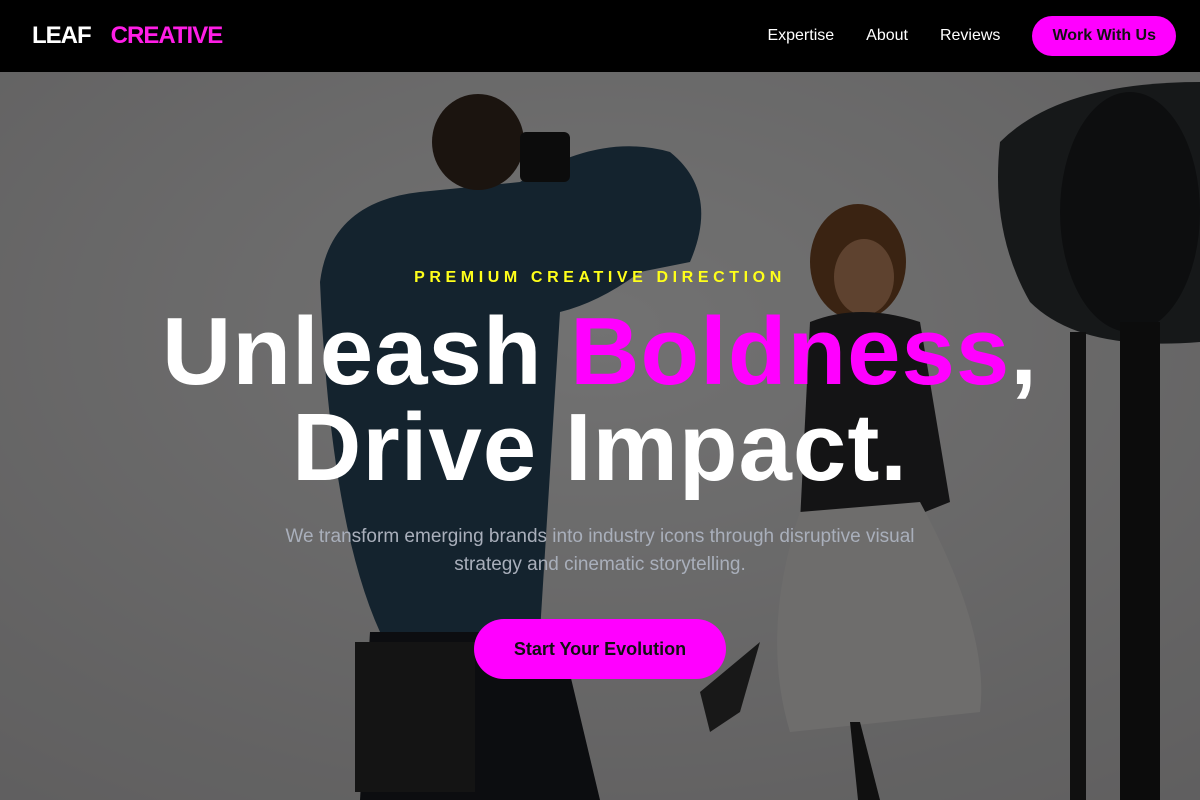 This screenshot has width=1200, height=800. I want to click on headline-part-2: ,, so click(1024, 351).